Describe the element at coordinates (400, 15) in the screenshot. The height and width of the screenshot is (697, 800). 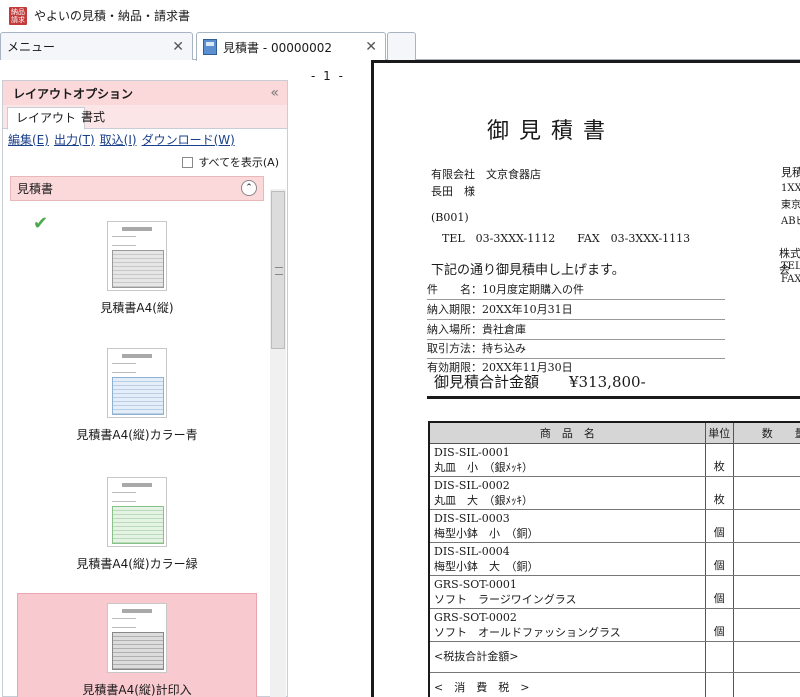
I see `title-bar: 納品請求 やよいの見積・納品・請求書` at that location.